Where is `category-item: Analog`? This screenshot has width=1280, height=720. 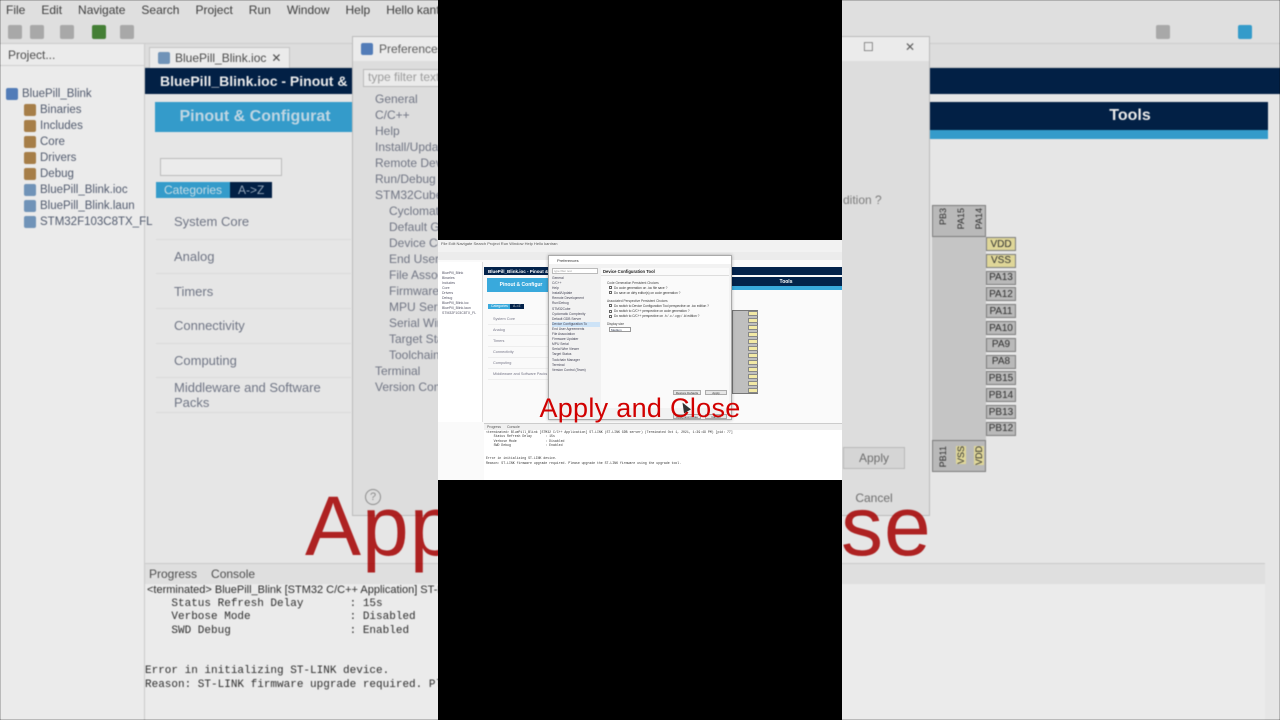 category-item: Analog is located at coordinates (253, 257).